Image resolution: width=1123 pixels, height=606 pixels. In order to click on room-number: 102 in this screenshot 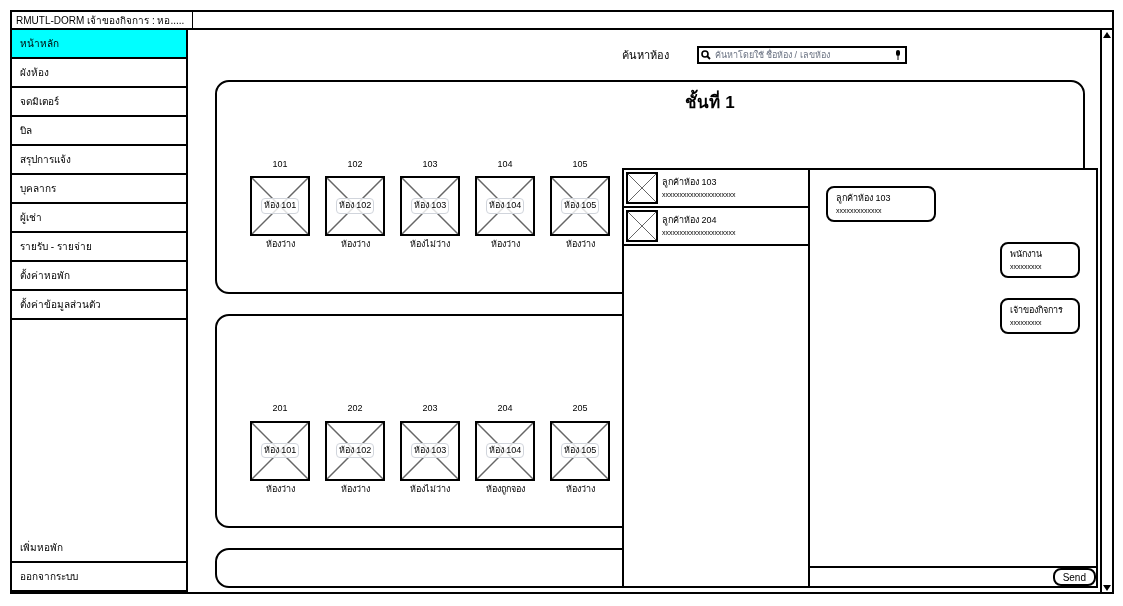, I will do `click(355, 164)`.